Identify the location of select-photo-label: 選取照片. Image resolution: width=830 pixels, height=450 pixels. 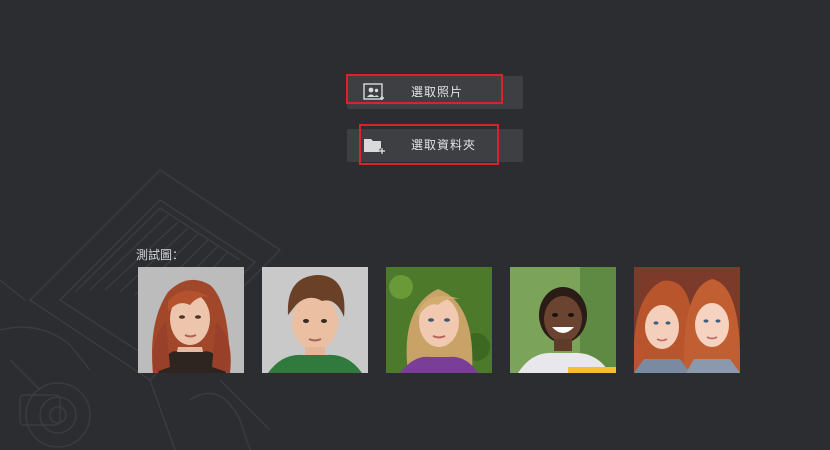
(437, 92).